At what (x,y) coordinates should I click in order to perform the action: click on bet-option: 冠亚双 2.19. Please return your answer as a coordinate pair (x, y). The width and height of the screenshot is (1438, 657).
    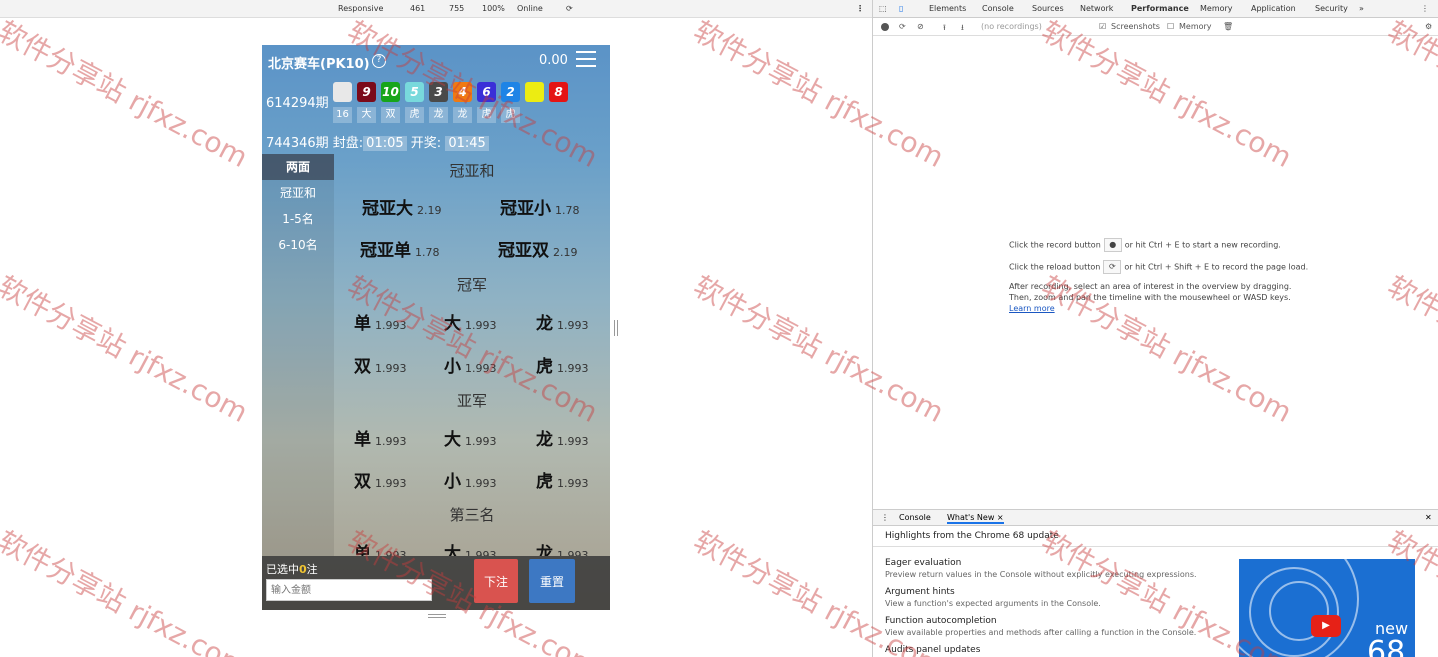
    Looking at the image, I should click on (538, 248).